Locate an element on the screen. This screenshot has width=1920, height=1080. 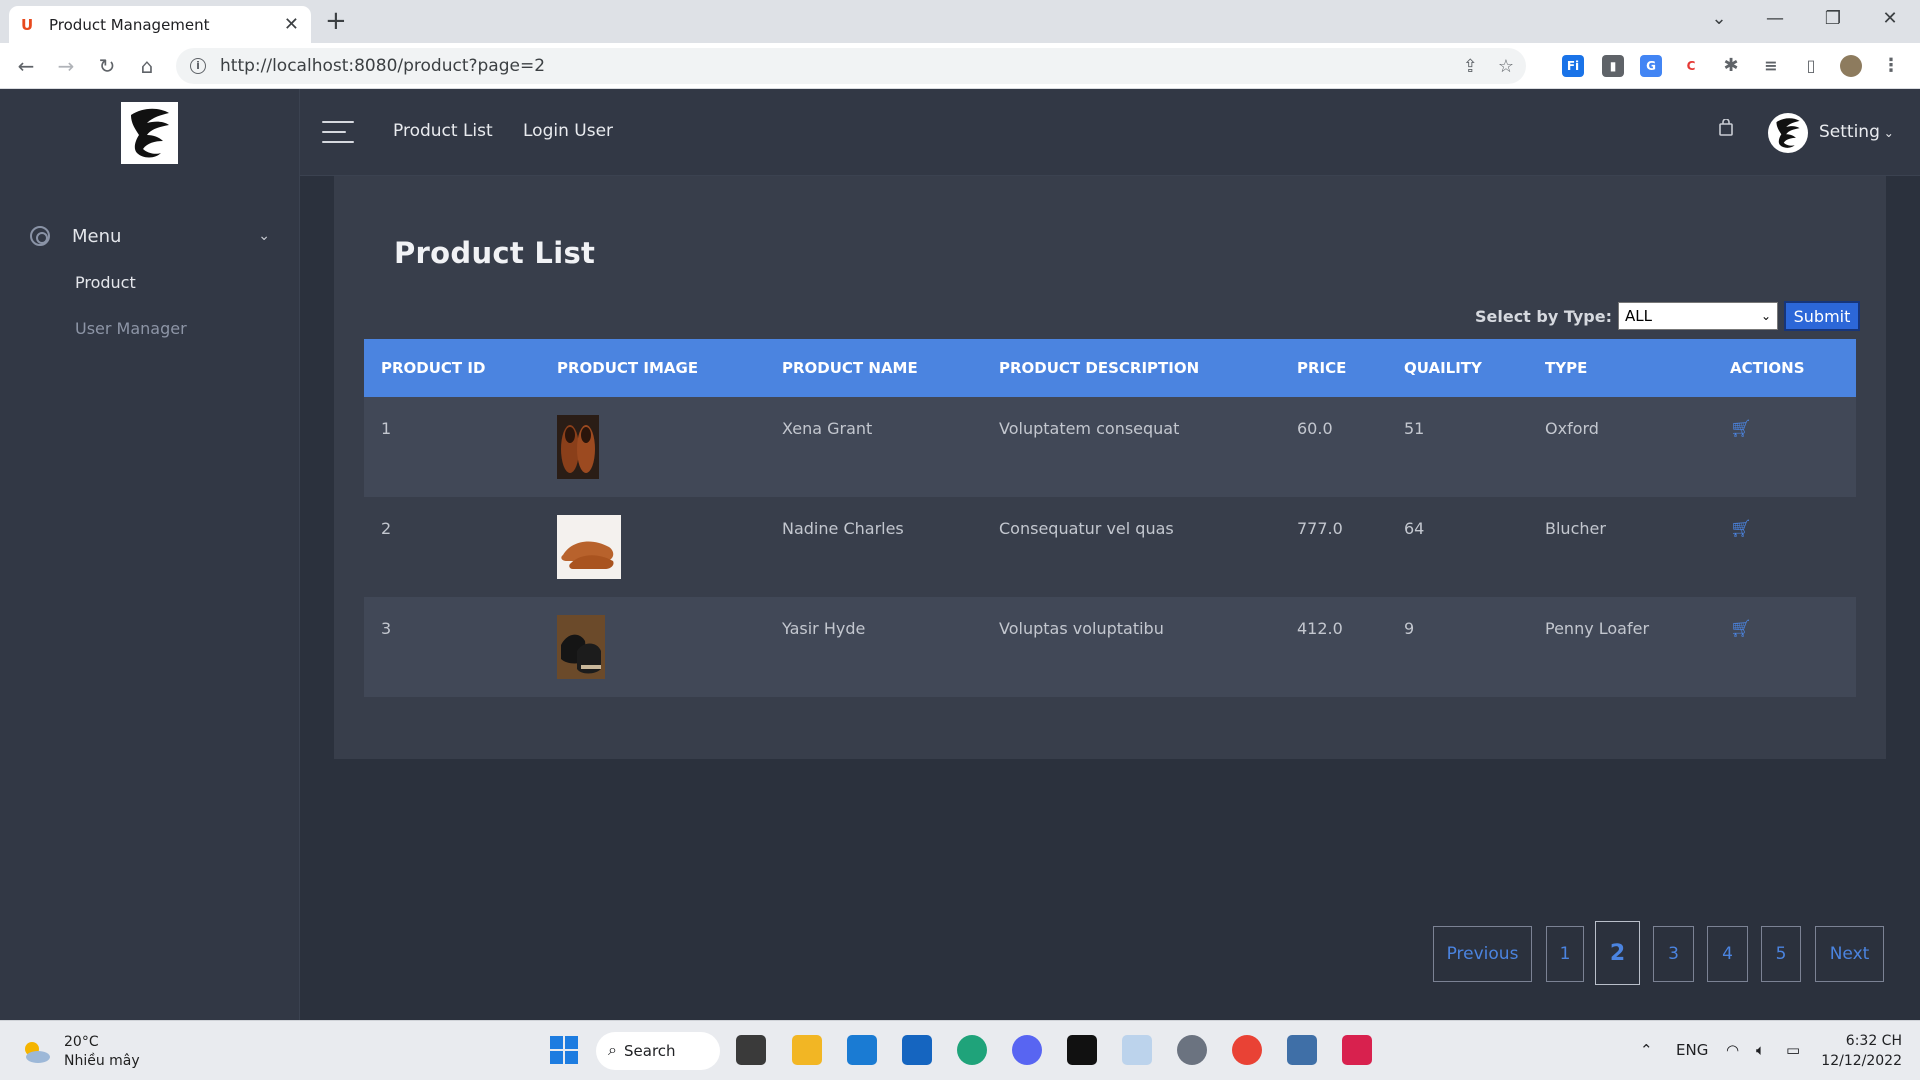
pagination-previous: Previous is located at coordinates (1482, 954).